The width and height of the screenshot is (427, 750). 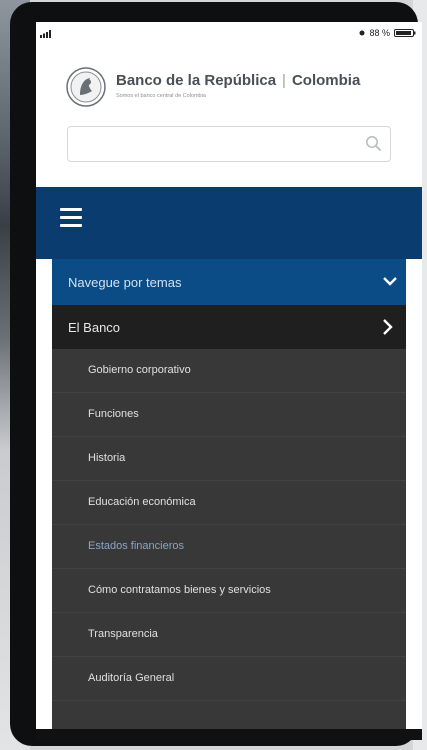 What do you see at coordinates (86, 87) in the screenshot?
I see `seal-logo-icon` at bounding box center [86, 87].